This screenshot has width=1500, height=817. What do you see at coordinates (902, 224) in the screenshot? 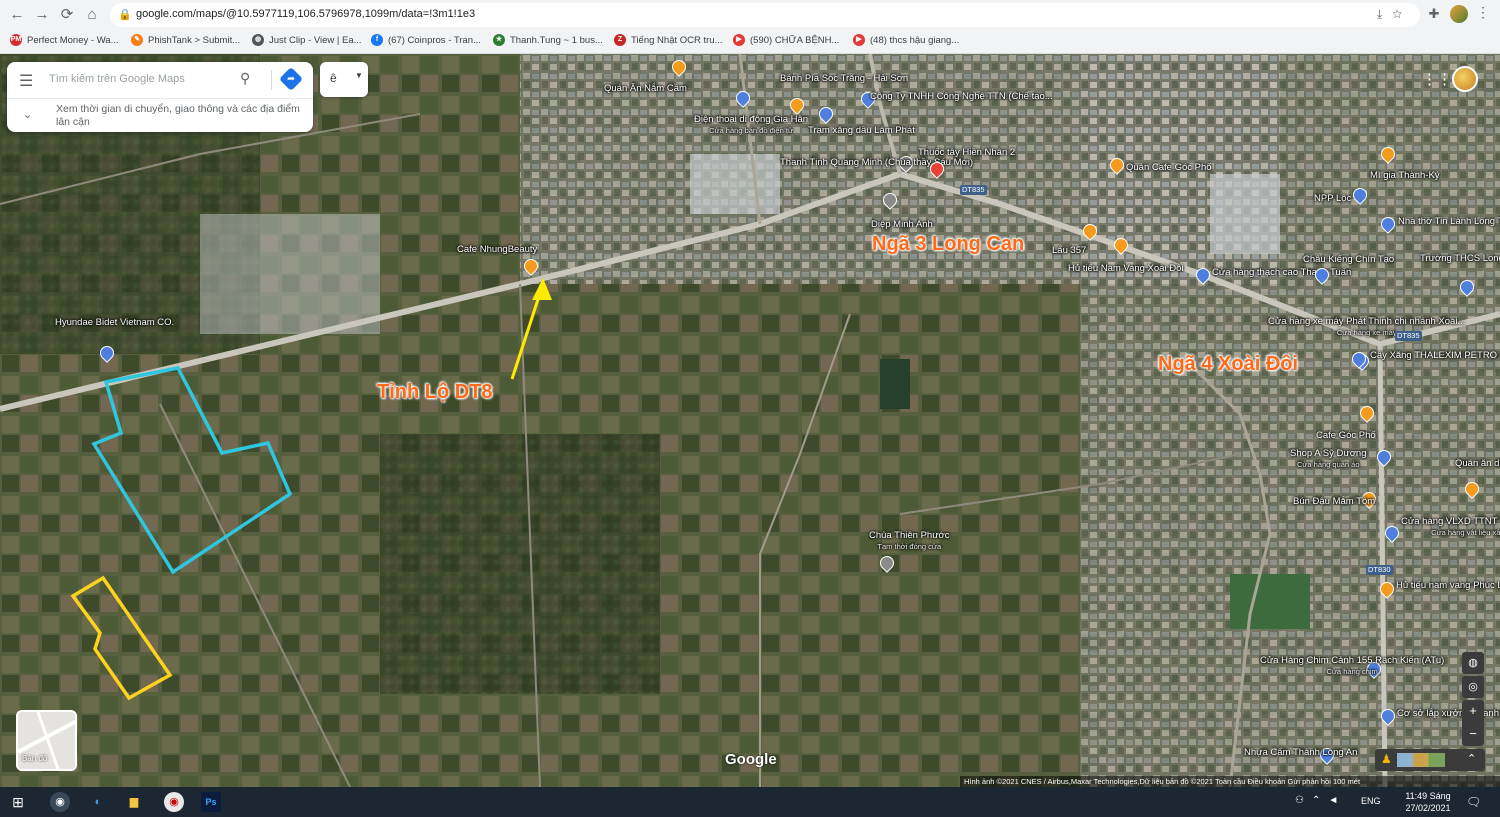
I see `place-label: Diệp Minh Anh` at bounding box center [902, 224].